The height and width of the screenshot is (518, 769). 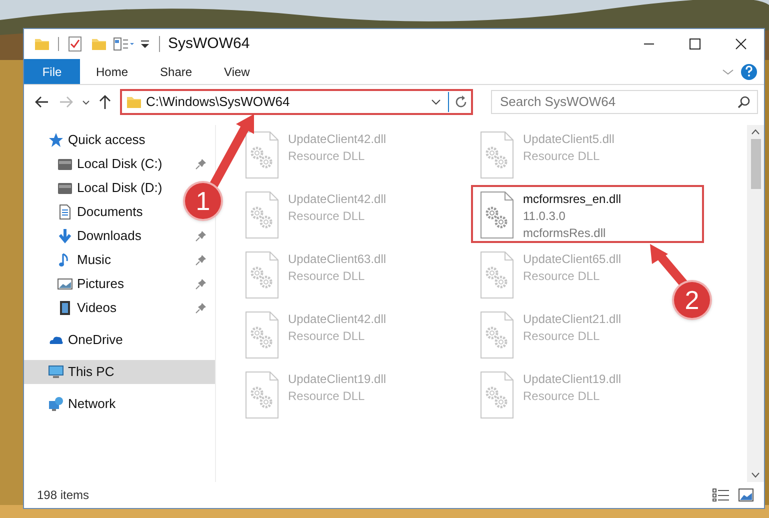 What do you see at coordinates (755, 164) in the screenshot?
I see `scrollbar-thumb` at bounding box center [755, 164].